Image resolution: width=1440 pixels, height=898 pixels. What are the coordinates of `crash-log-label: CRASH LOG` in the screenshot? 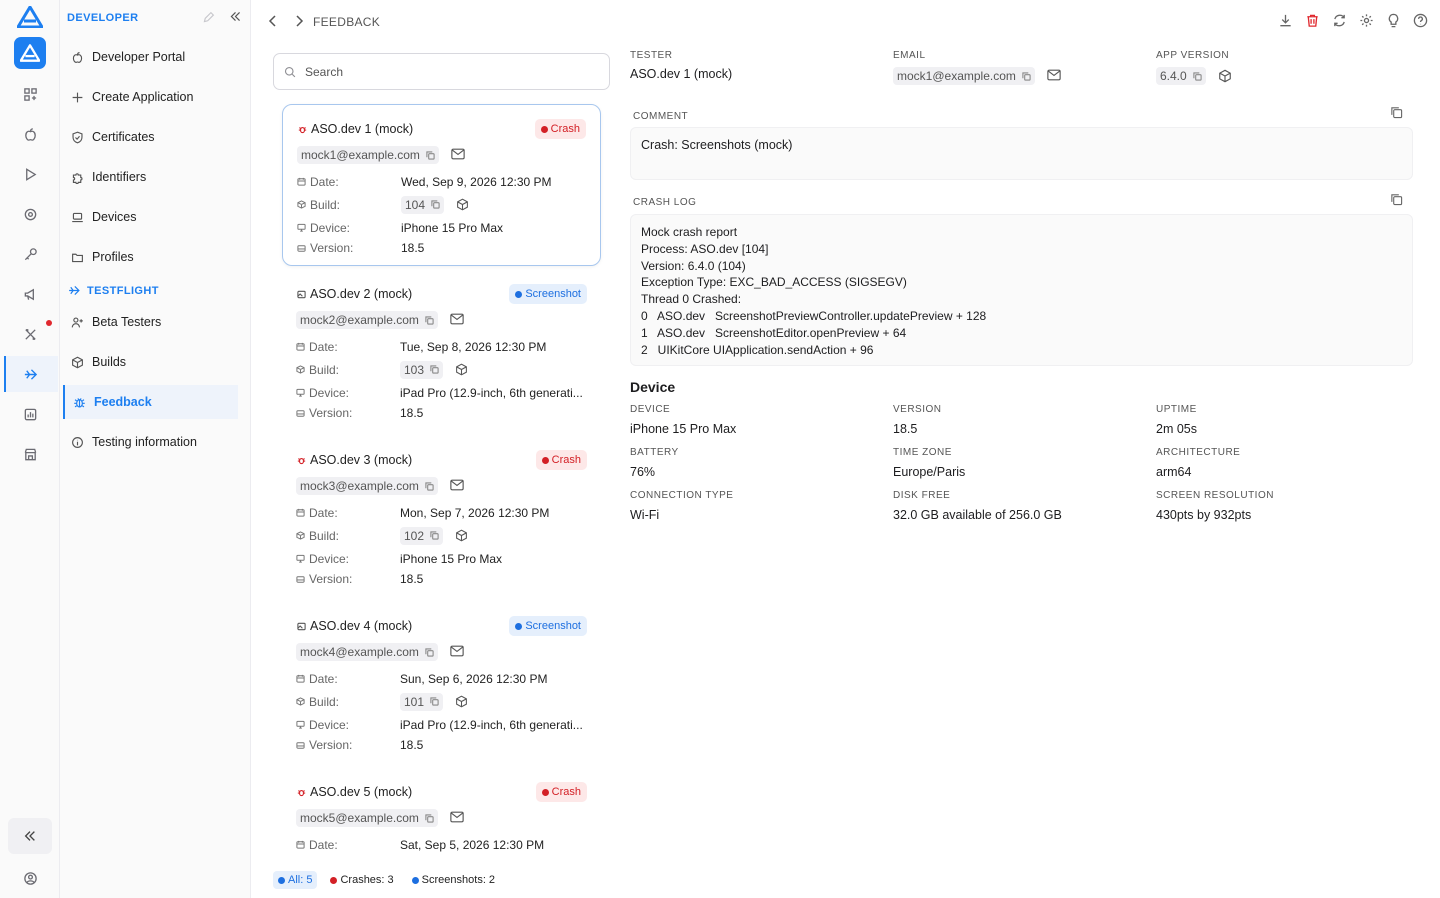 It's located at (665, 202).